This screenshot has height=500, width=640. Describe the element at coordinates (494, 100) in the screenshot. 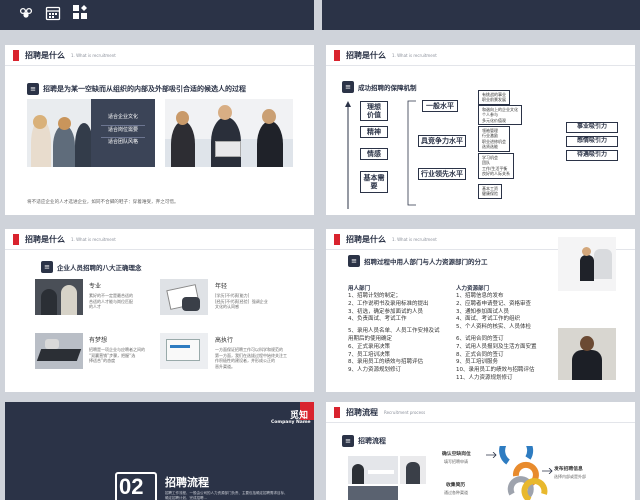

I see `list-entry: 职业前景发展` at that location.